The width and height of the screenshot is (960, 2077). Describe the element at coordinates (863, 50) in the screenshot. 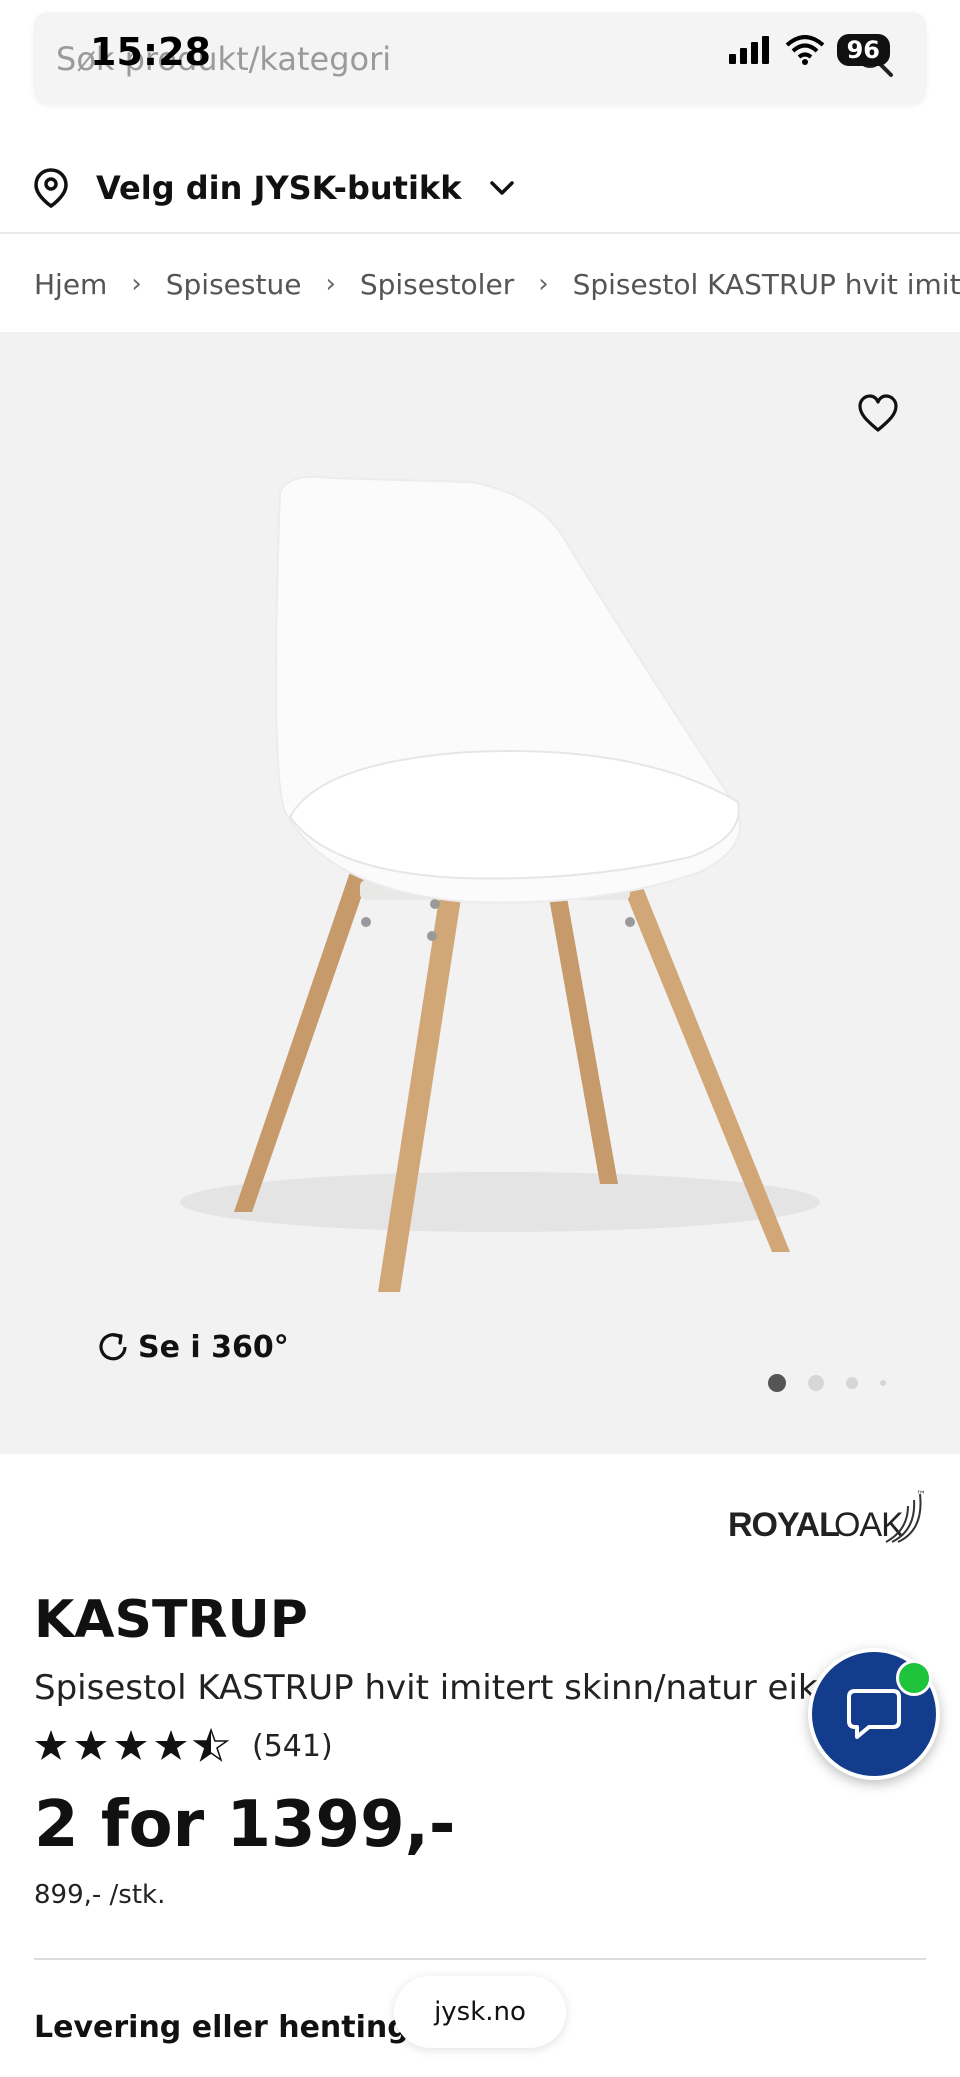

I see `battery-level: 96` at that location.